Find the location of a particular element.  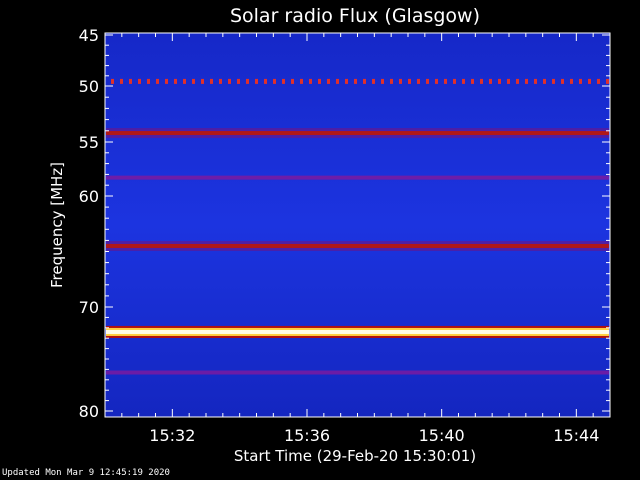

x-axis-label: Start Time (29-Feb-20 15:30:01) is located at coordinates (355, 456).